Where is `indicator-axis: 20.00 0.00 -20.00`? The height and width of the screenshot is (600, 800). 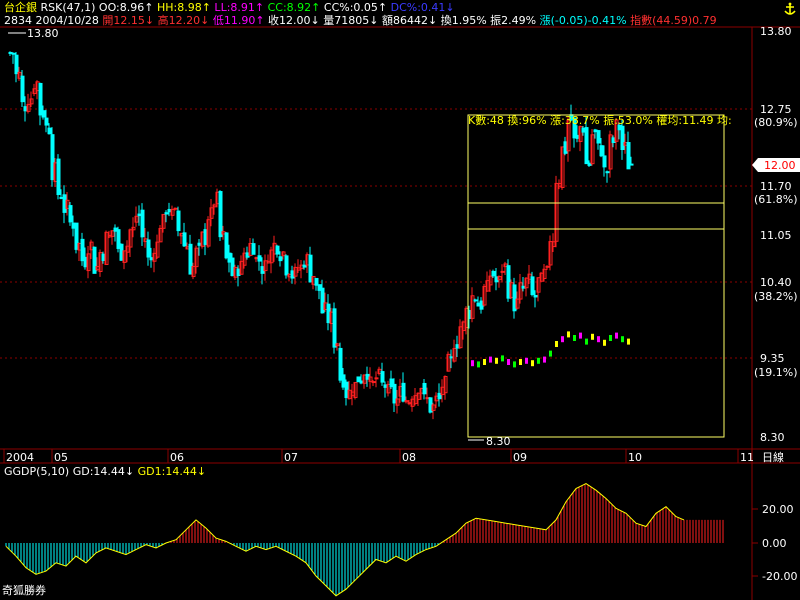
indicator-axis: 20.00 0.00 -20.00 is located at coordinates (774, 543).